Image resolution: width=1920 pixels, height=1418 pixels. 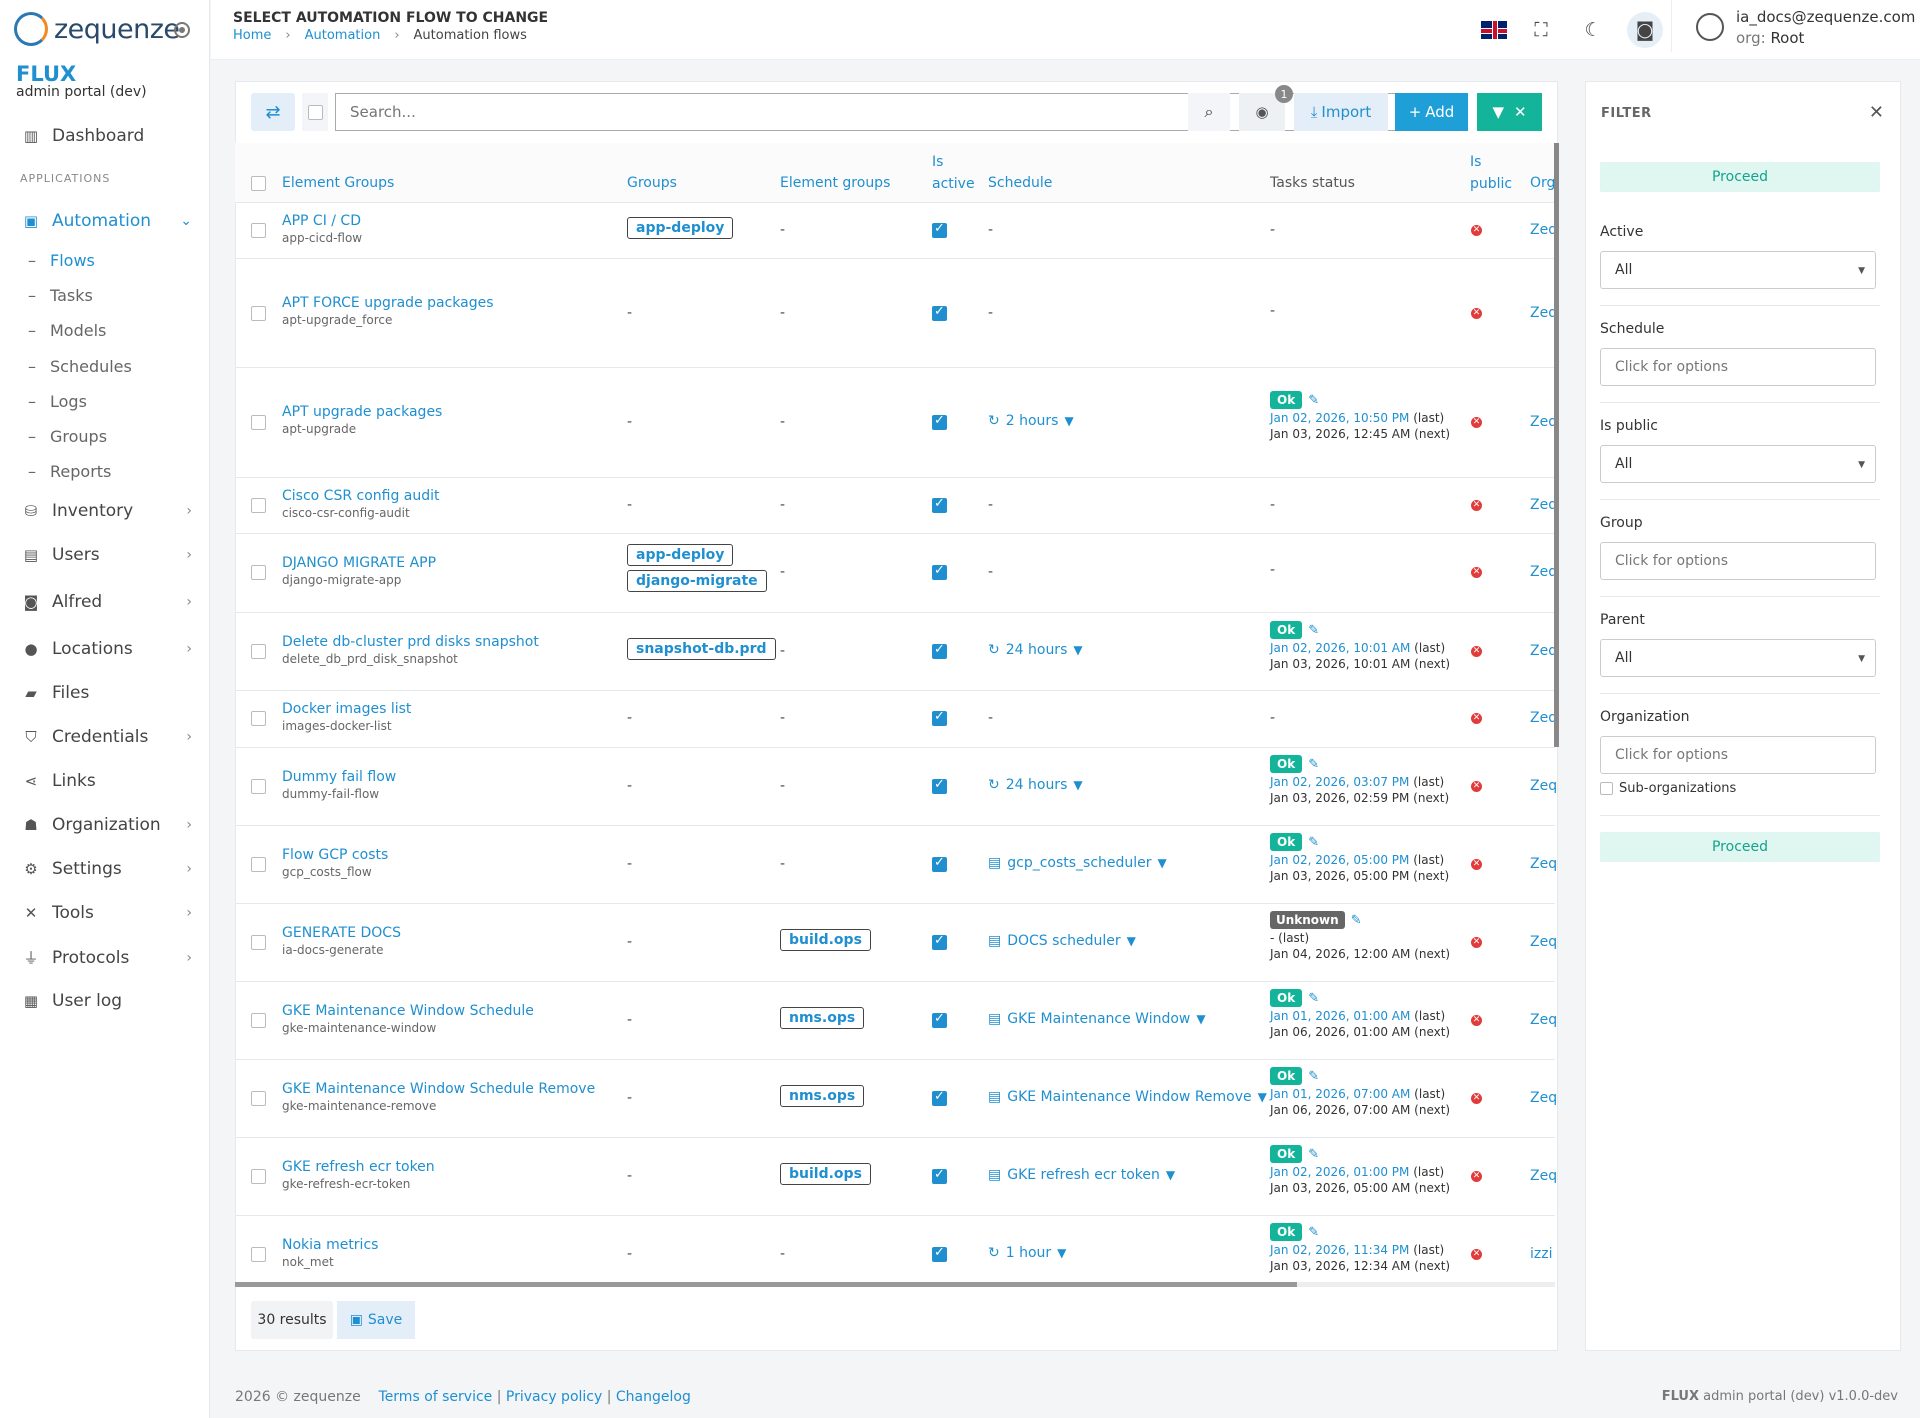 I want to click on flow-name-link: Nokia metrics, so click(x=330, y=1245).